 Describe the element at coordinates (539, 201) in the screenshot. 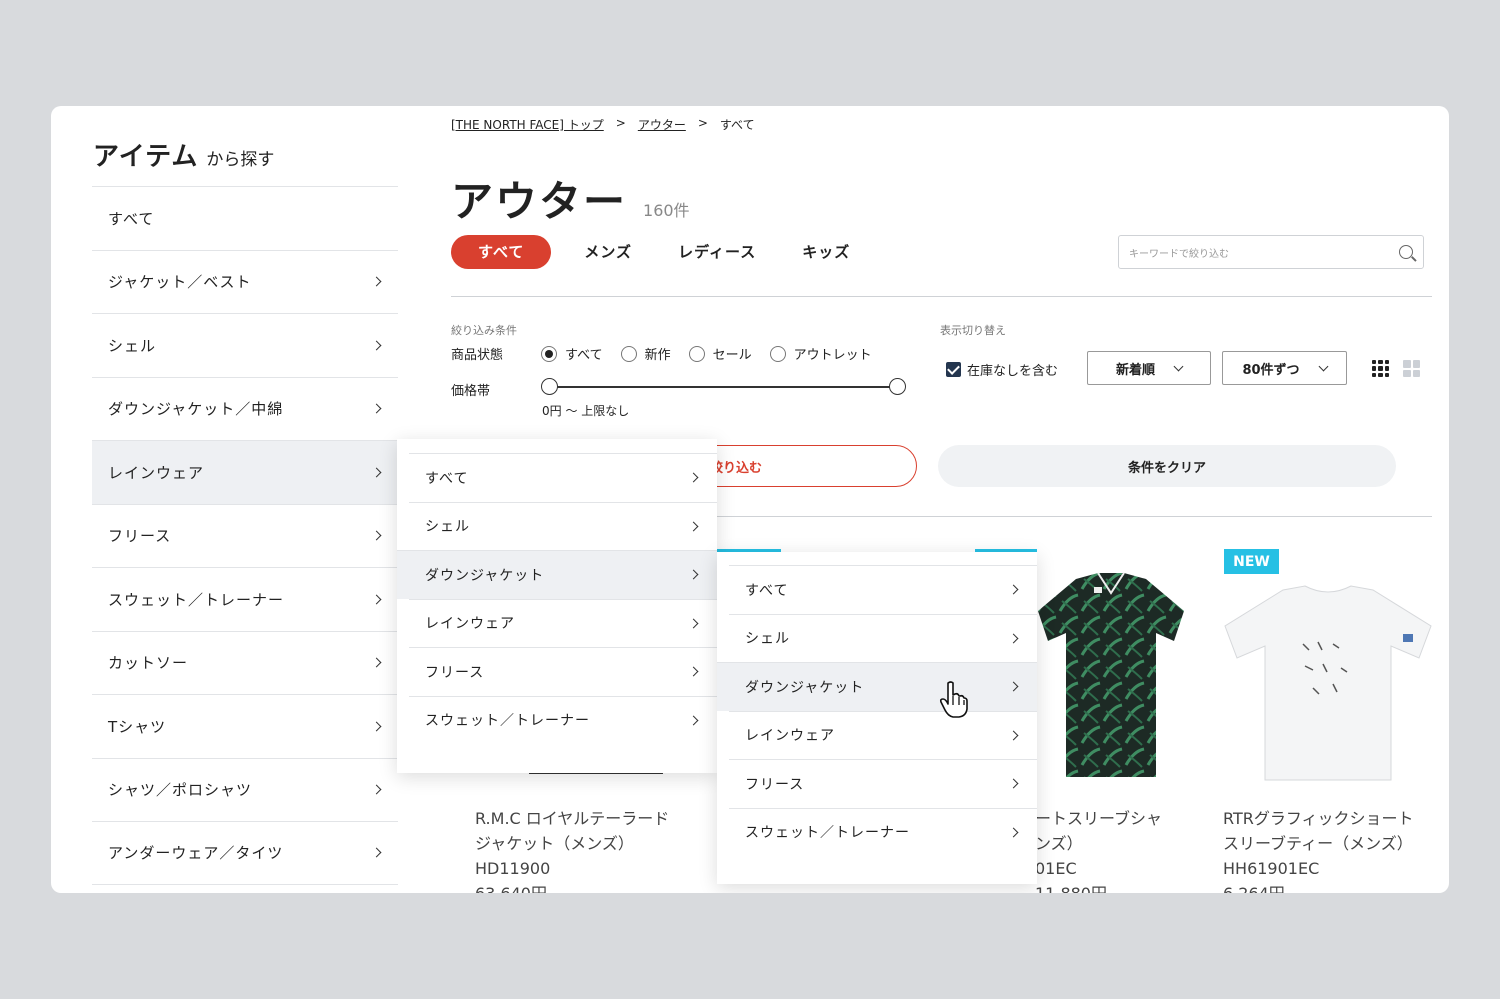

I see `page-title-text: アウター` at that location.